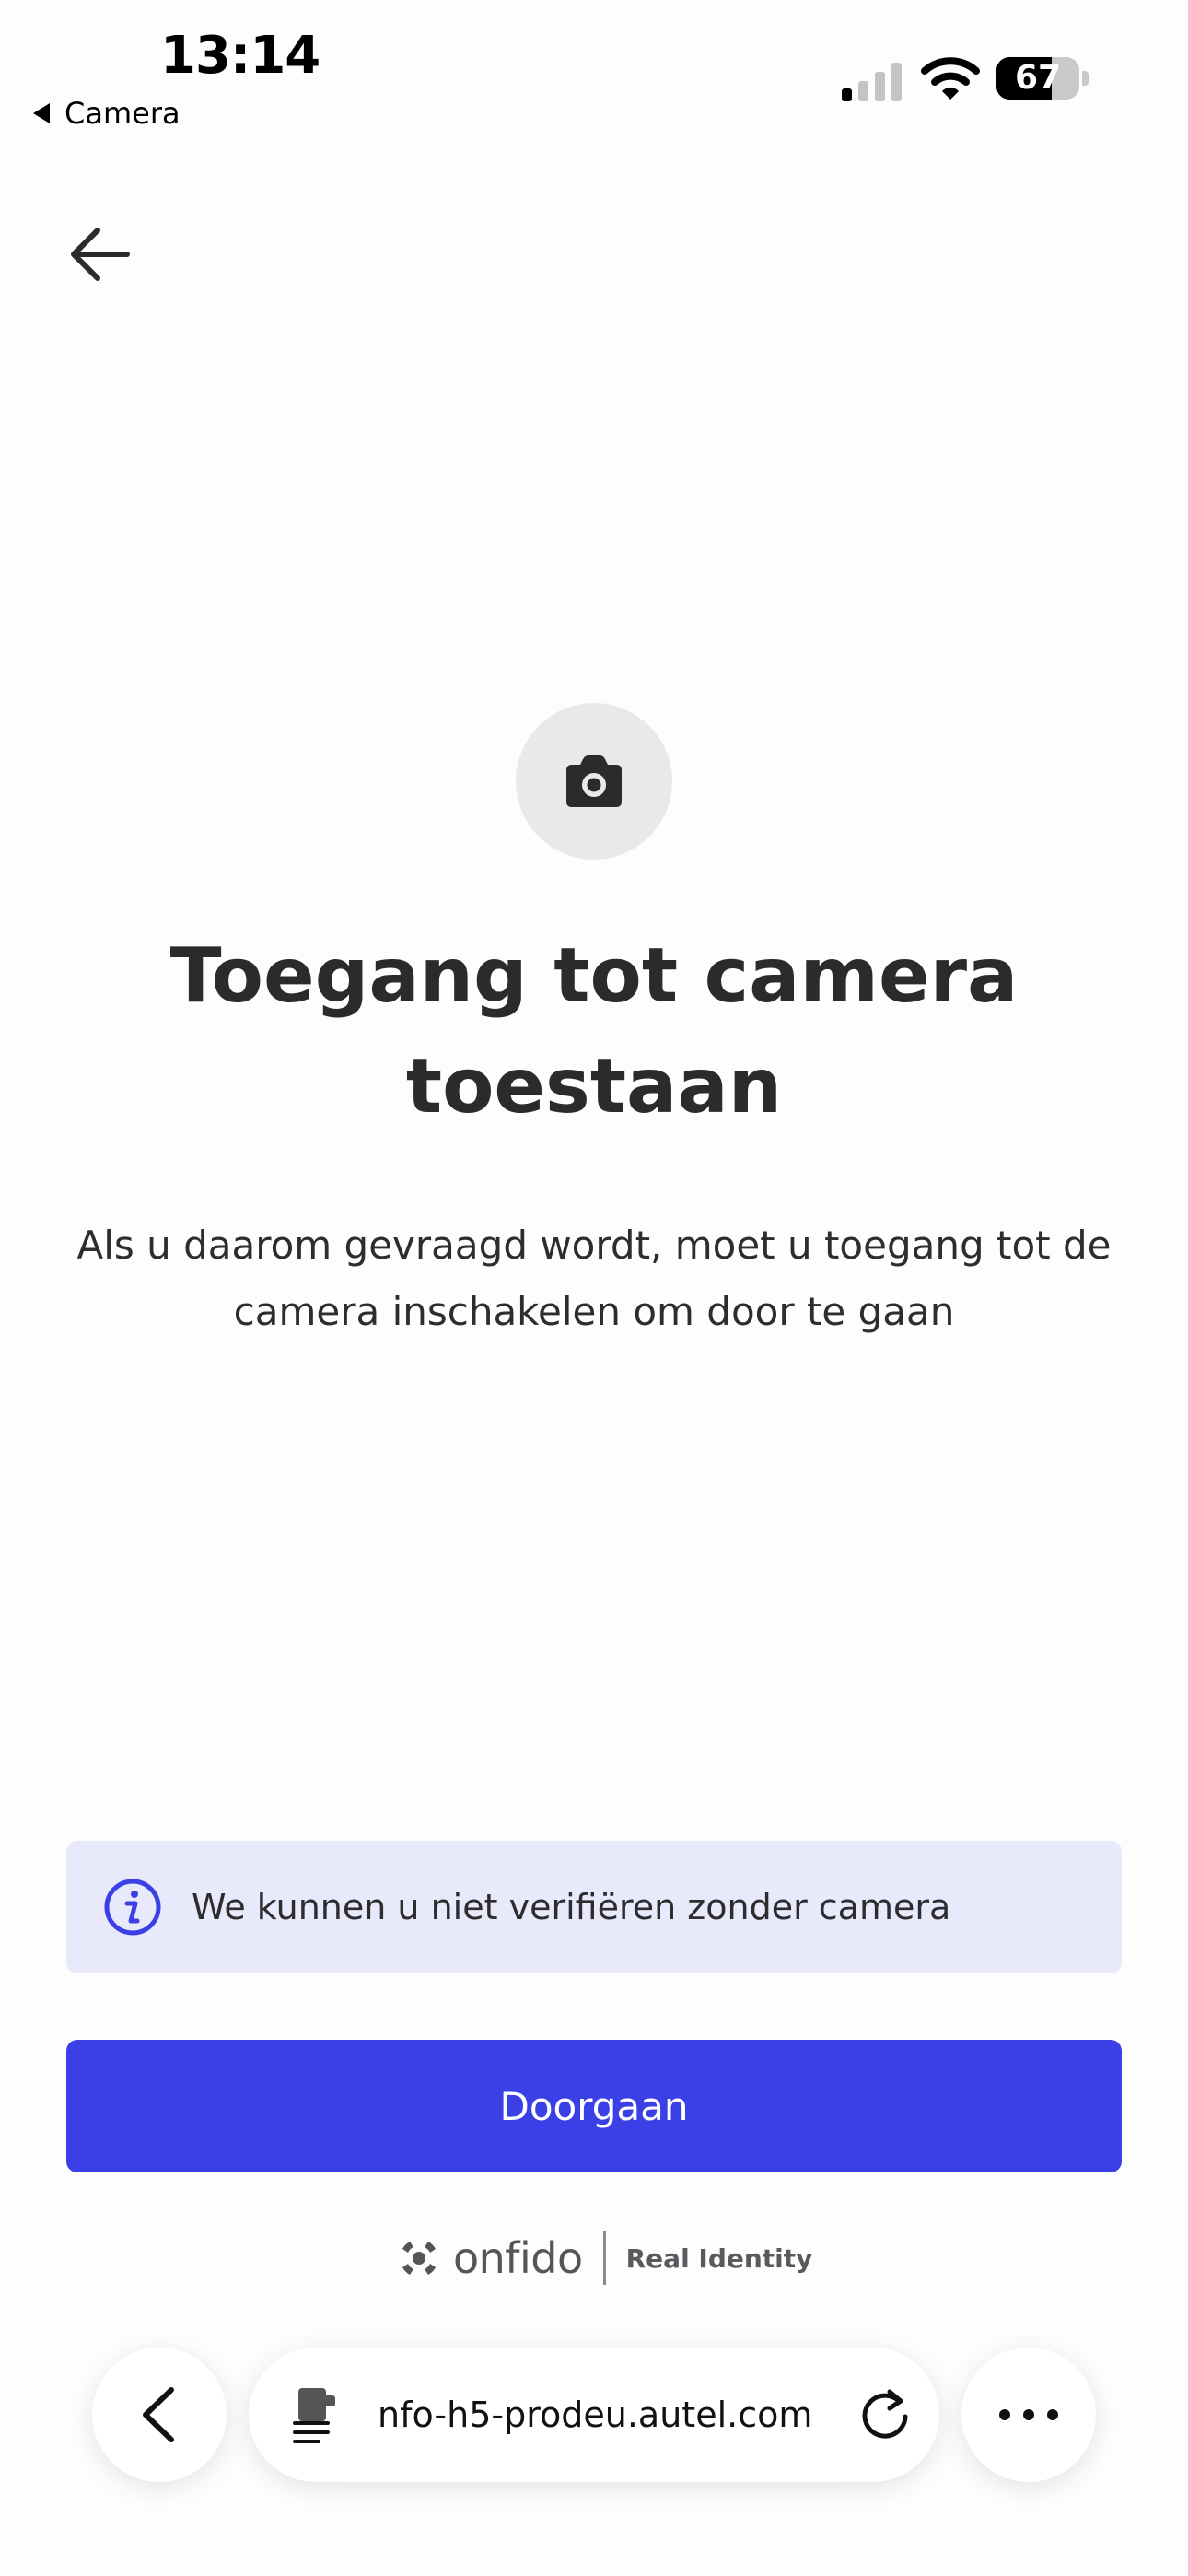 The height and width of the screenshot is (2576, 1188). I want to click on brand-divider, so click(604, 2258).